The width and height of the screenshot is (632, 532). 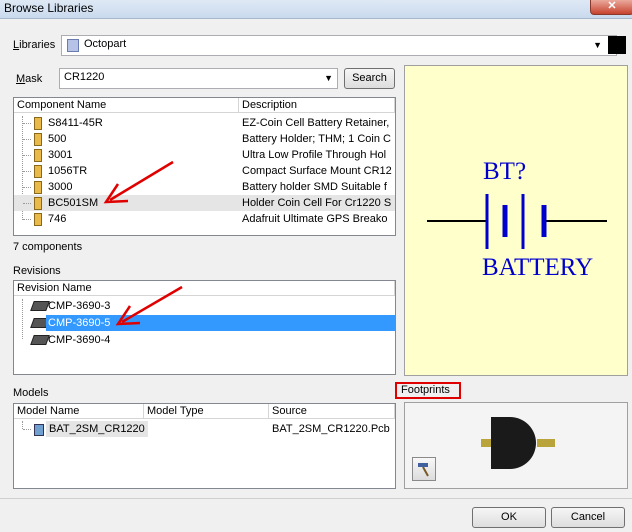 I want to click on component-description: Ultra Low Profile Through Hol, so click(x=314, y=155).